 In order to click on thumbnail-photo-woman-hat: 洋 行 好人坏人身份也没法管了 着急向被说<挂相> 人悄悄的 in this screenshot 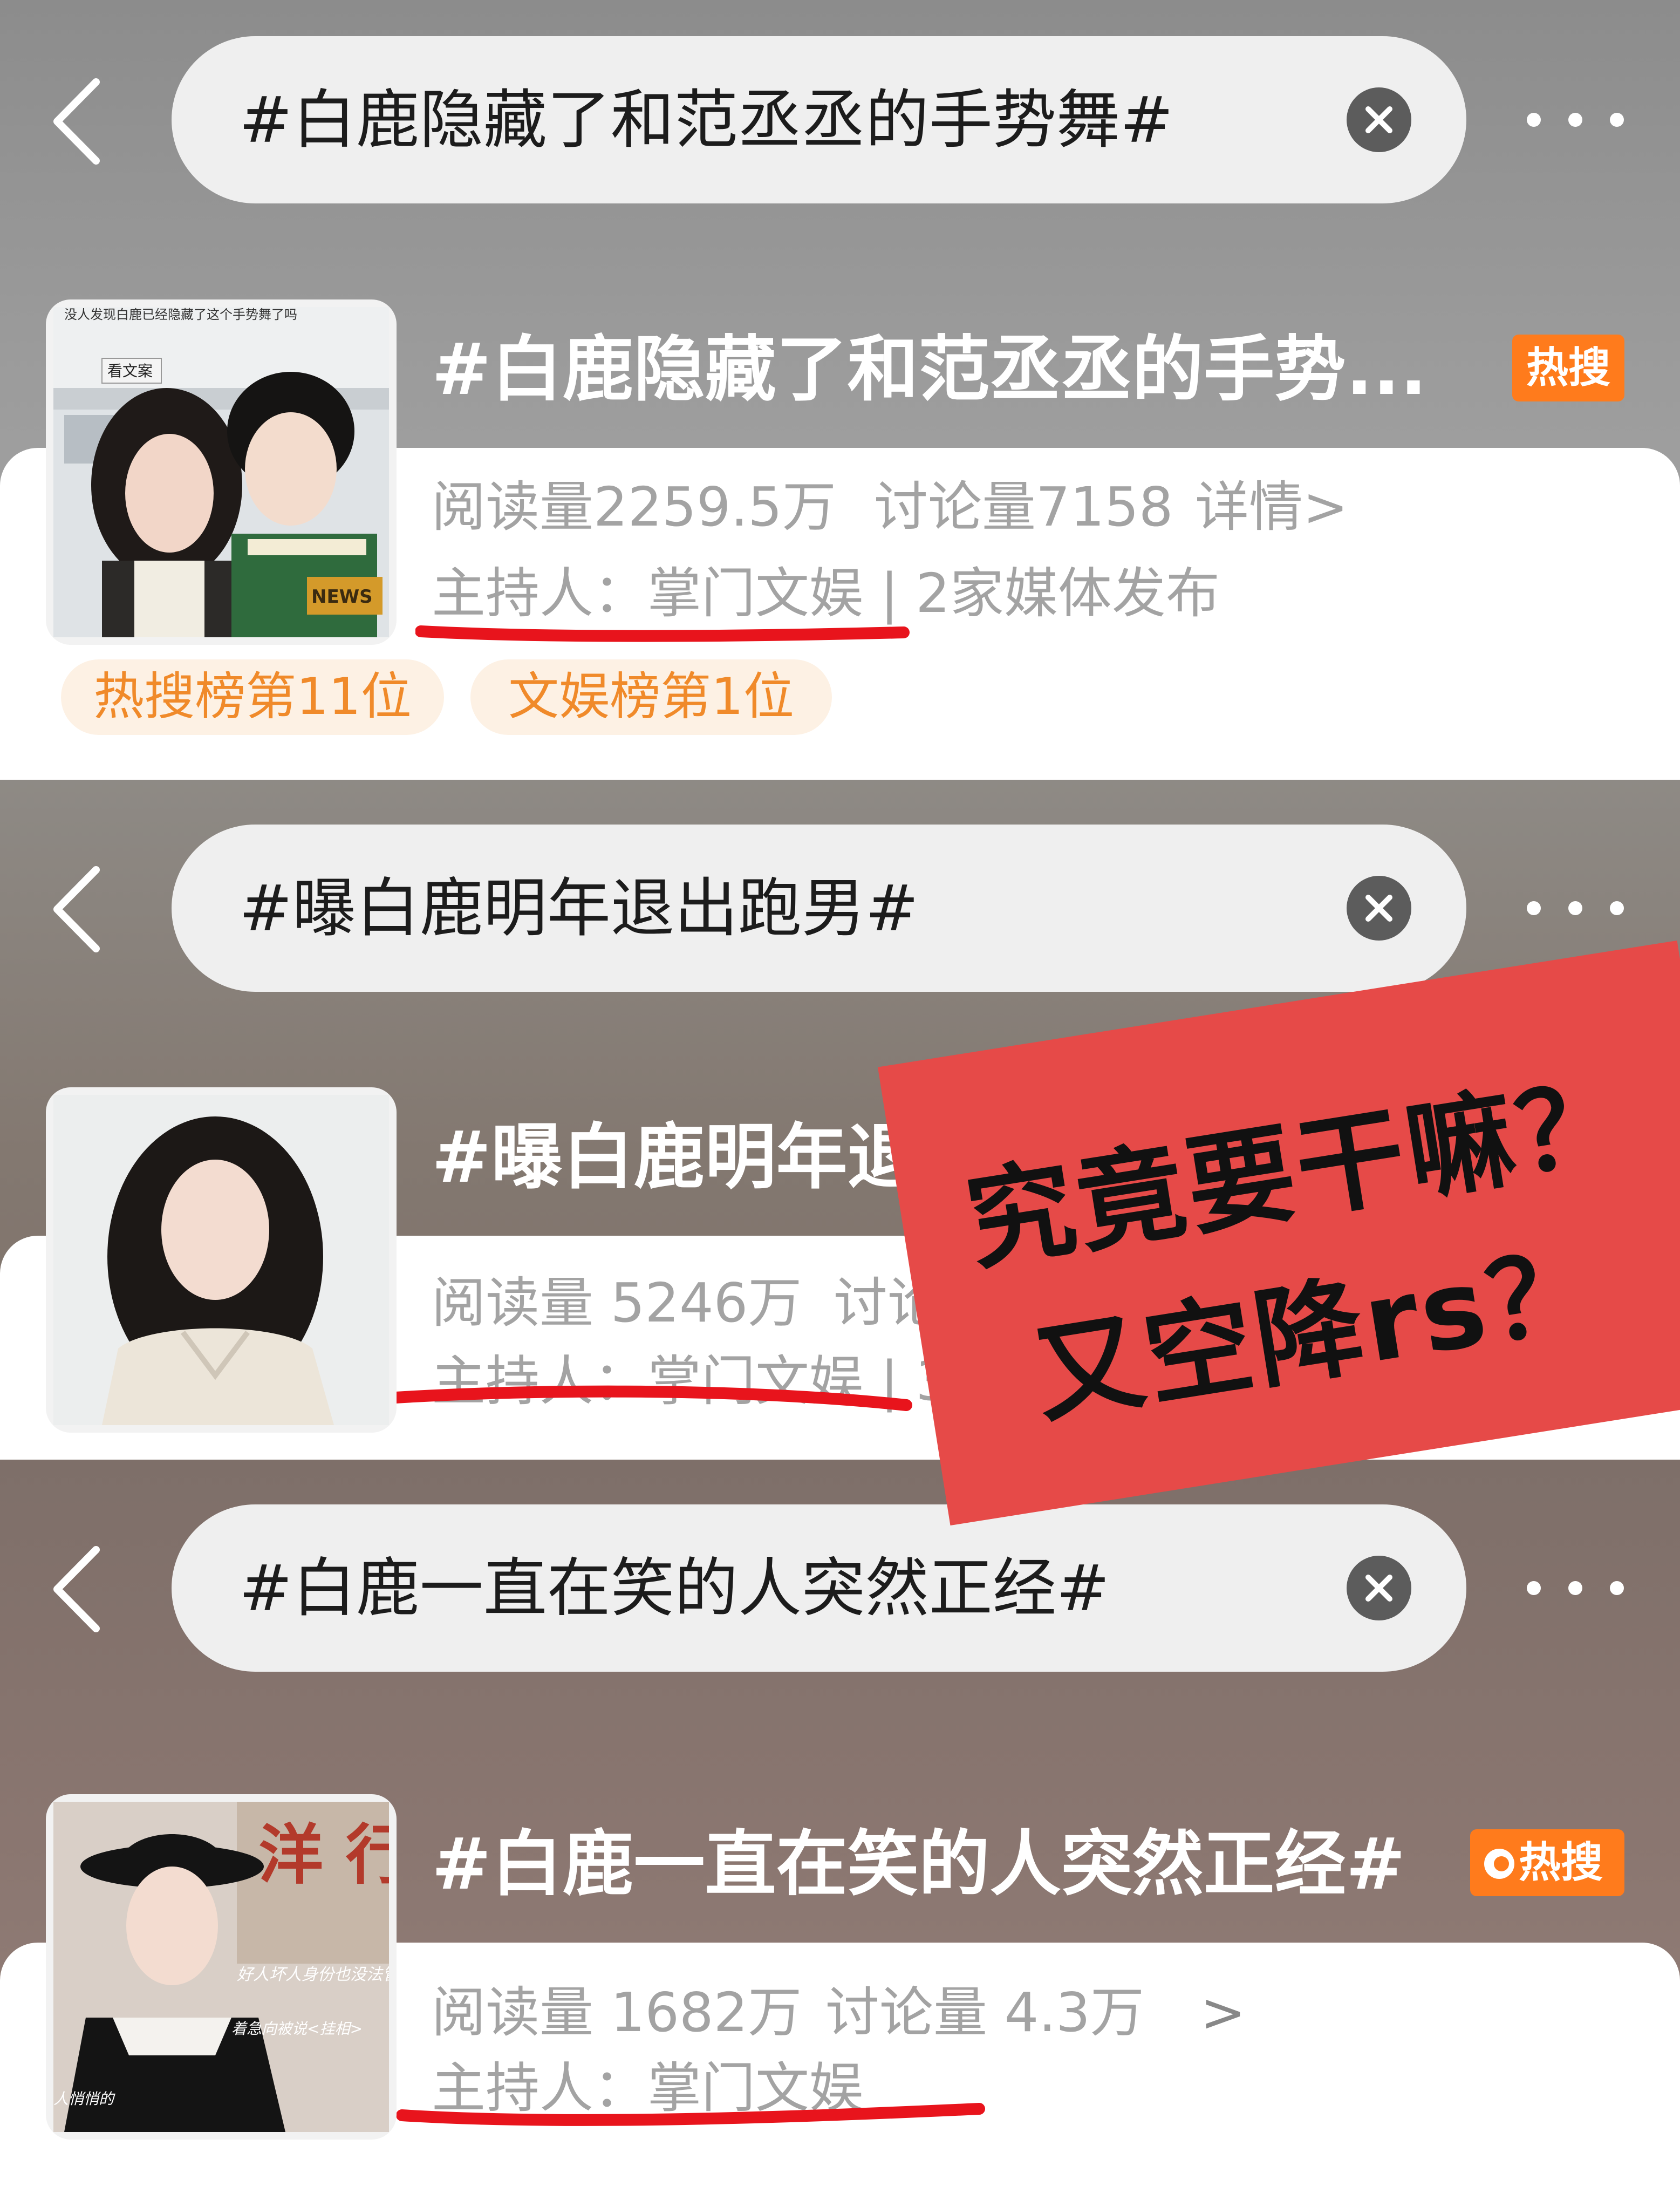, I will do `click(221, 1967)`.